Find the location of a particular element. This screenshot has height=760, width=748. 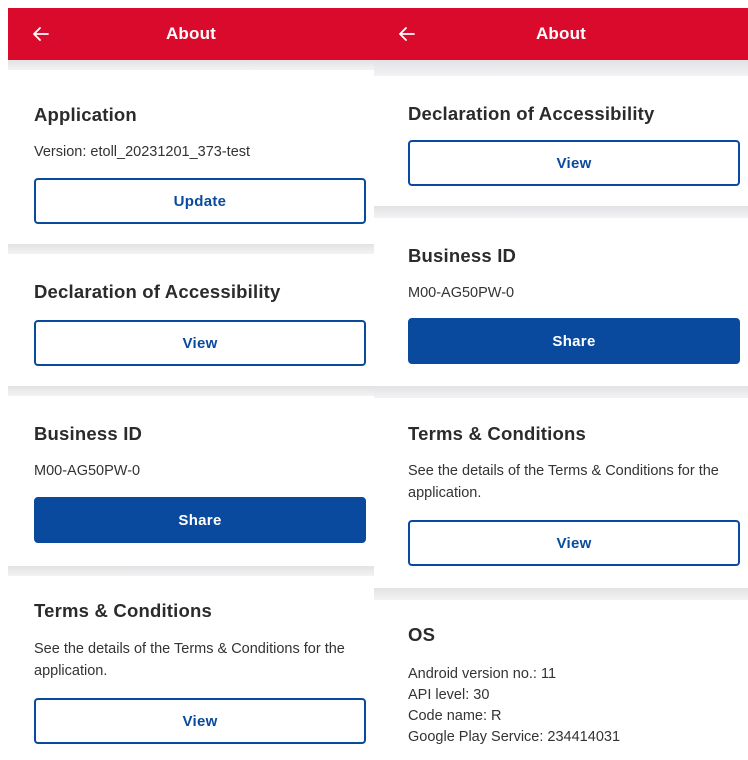

play-service-text: Google Play Service: 234414031 is located at coordinates (514, 737).